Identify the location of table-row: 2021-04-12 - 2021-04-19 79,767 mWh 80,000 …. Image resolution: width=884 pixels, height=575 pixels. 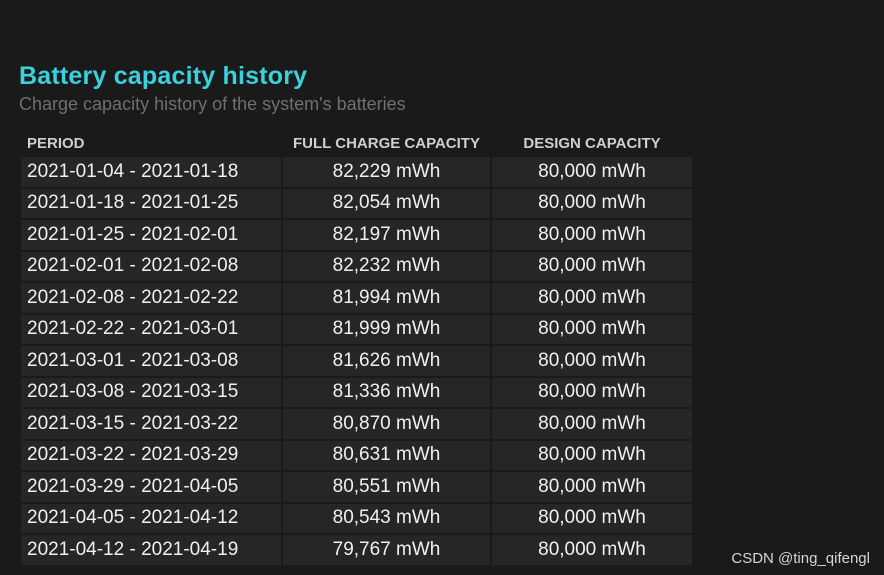
(356, 550).